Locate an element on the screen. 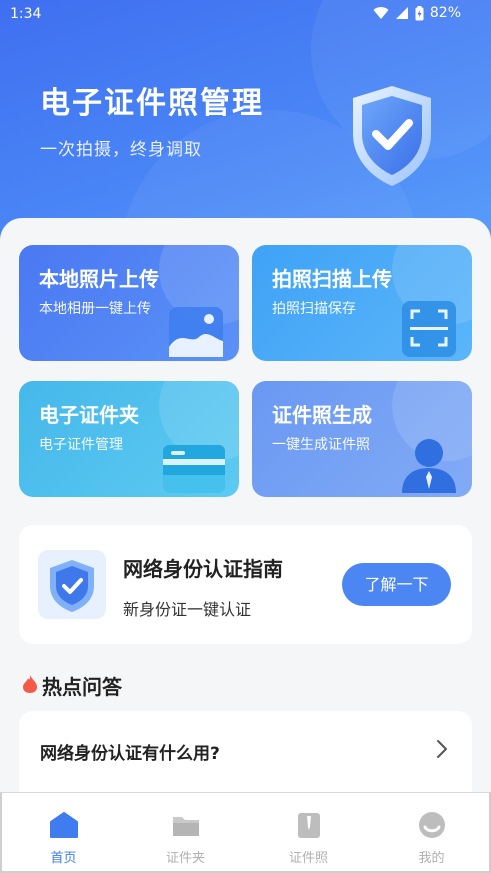 The width and height of the screenshot is (491, 873). identity-guide-banner: 网络身份认证指南 新身份证一键认证 了解一下 is located at coordinates (245, 584).